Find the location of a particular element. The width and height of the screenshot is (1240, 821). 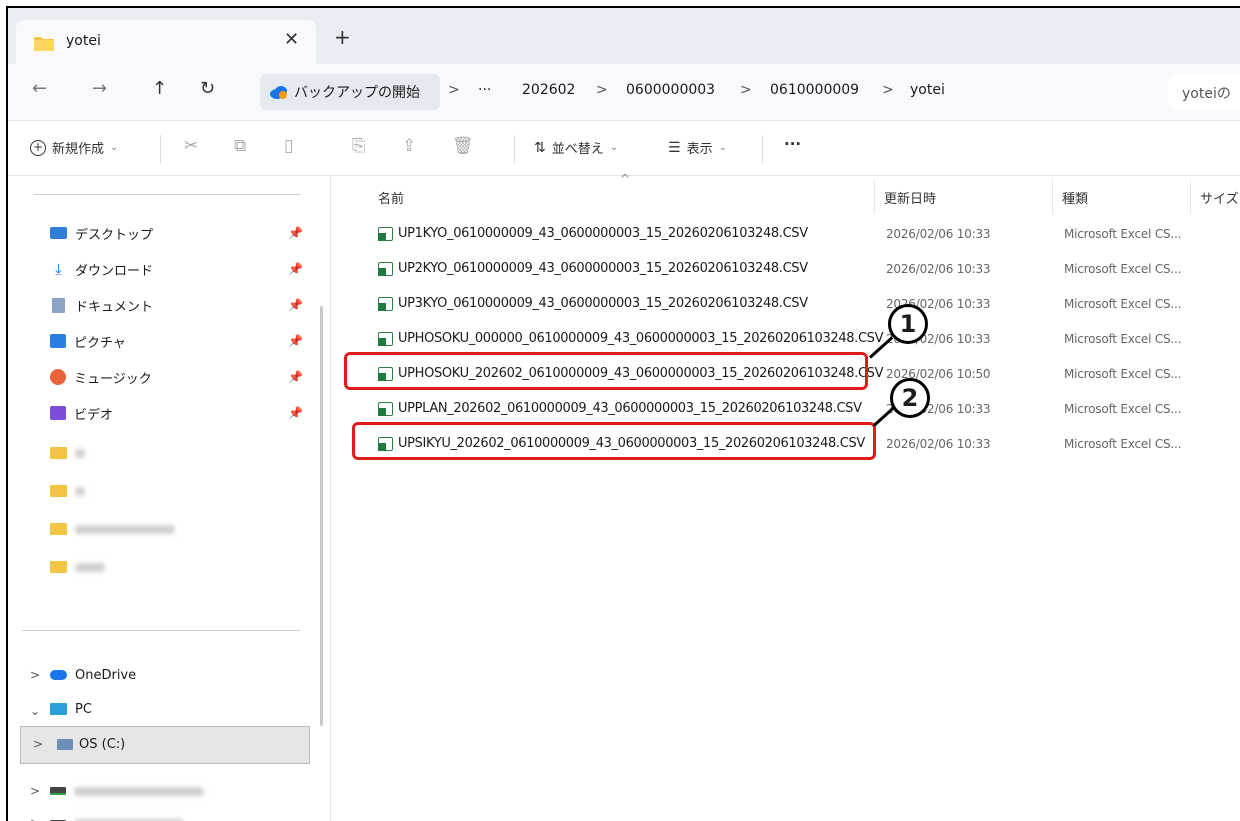

new-tab-button: + is located at coordinates (342, 37).